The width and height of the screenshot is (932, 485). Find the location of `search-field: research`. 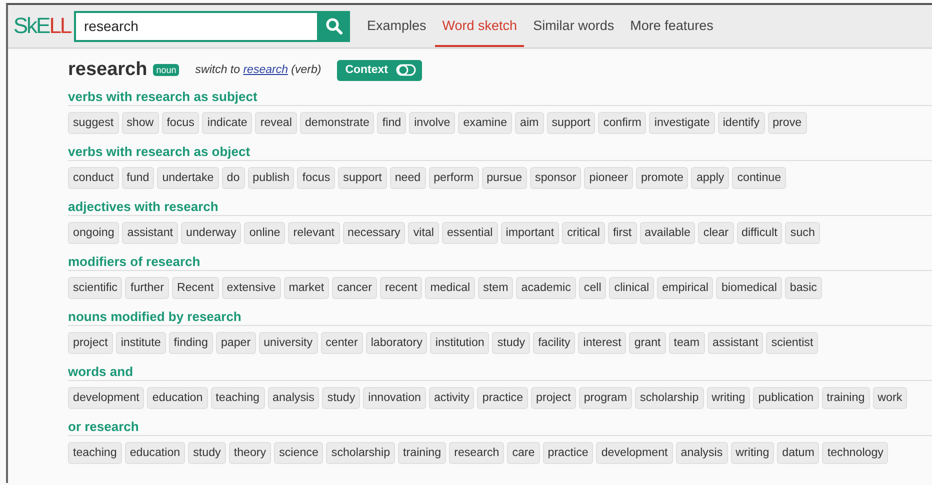

search-field: research is located at coordinates (195, 26).